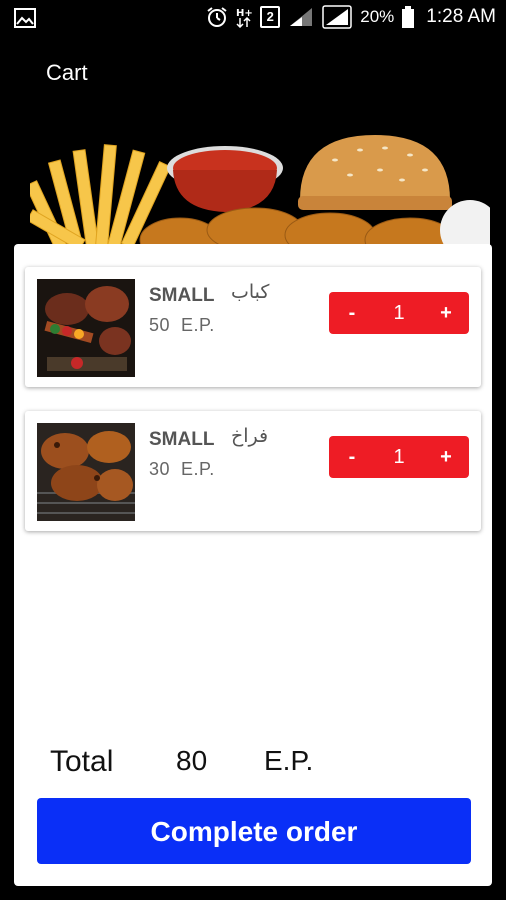  What do you see at coordinates (270, 17) in the screenshot?
I see `sim-badge-icon: 2` at bounding box center [270, 17].